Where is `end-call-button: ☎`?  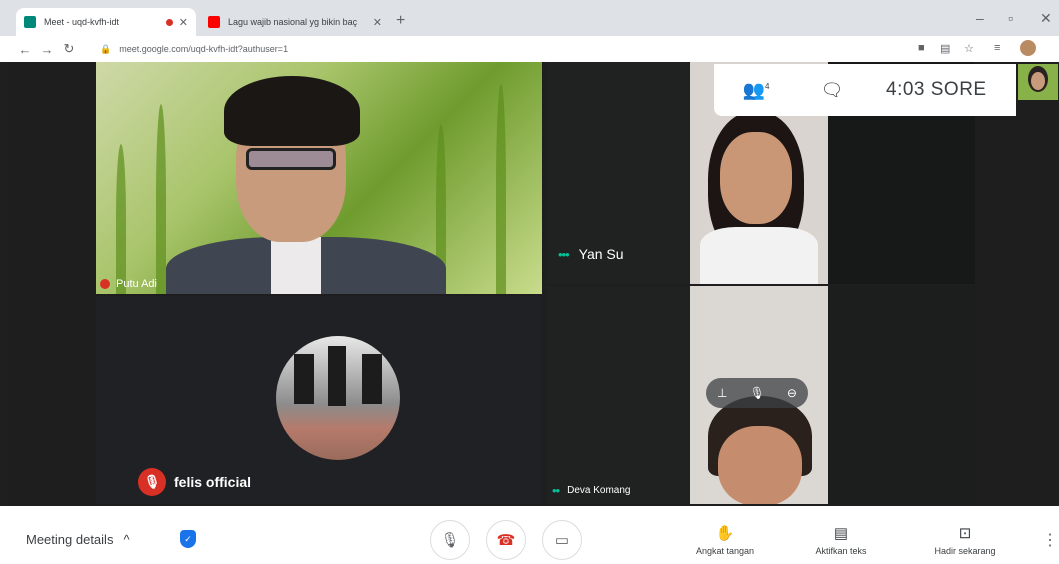 end-call-button: ☎ is located at coordinates (506, 540).